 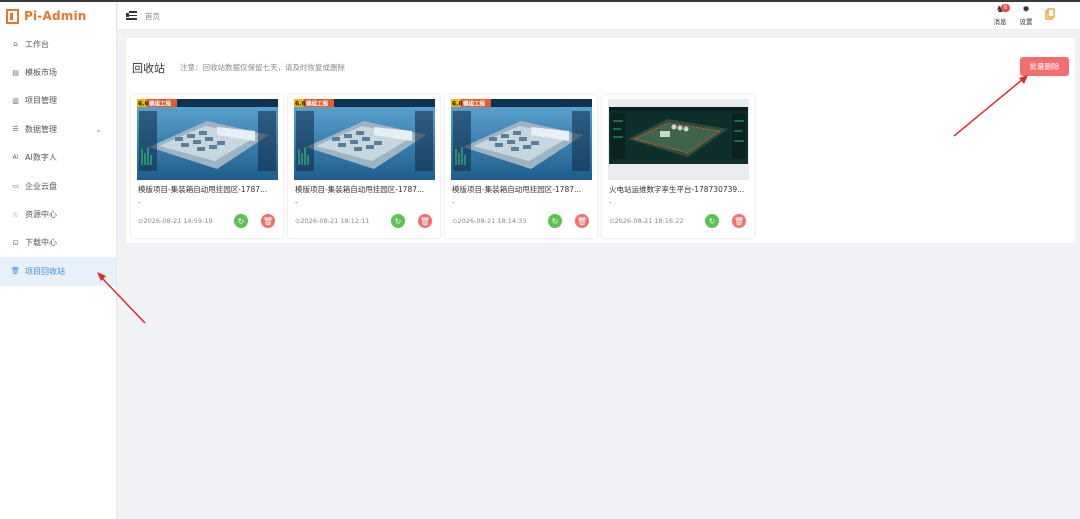 I want to click on arrow-to-recycle-bin, so click(x=123, y=300).